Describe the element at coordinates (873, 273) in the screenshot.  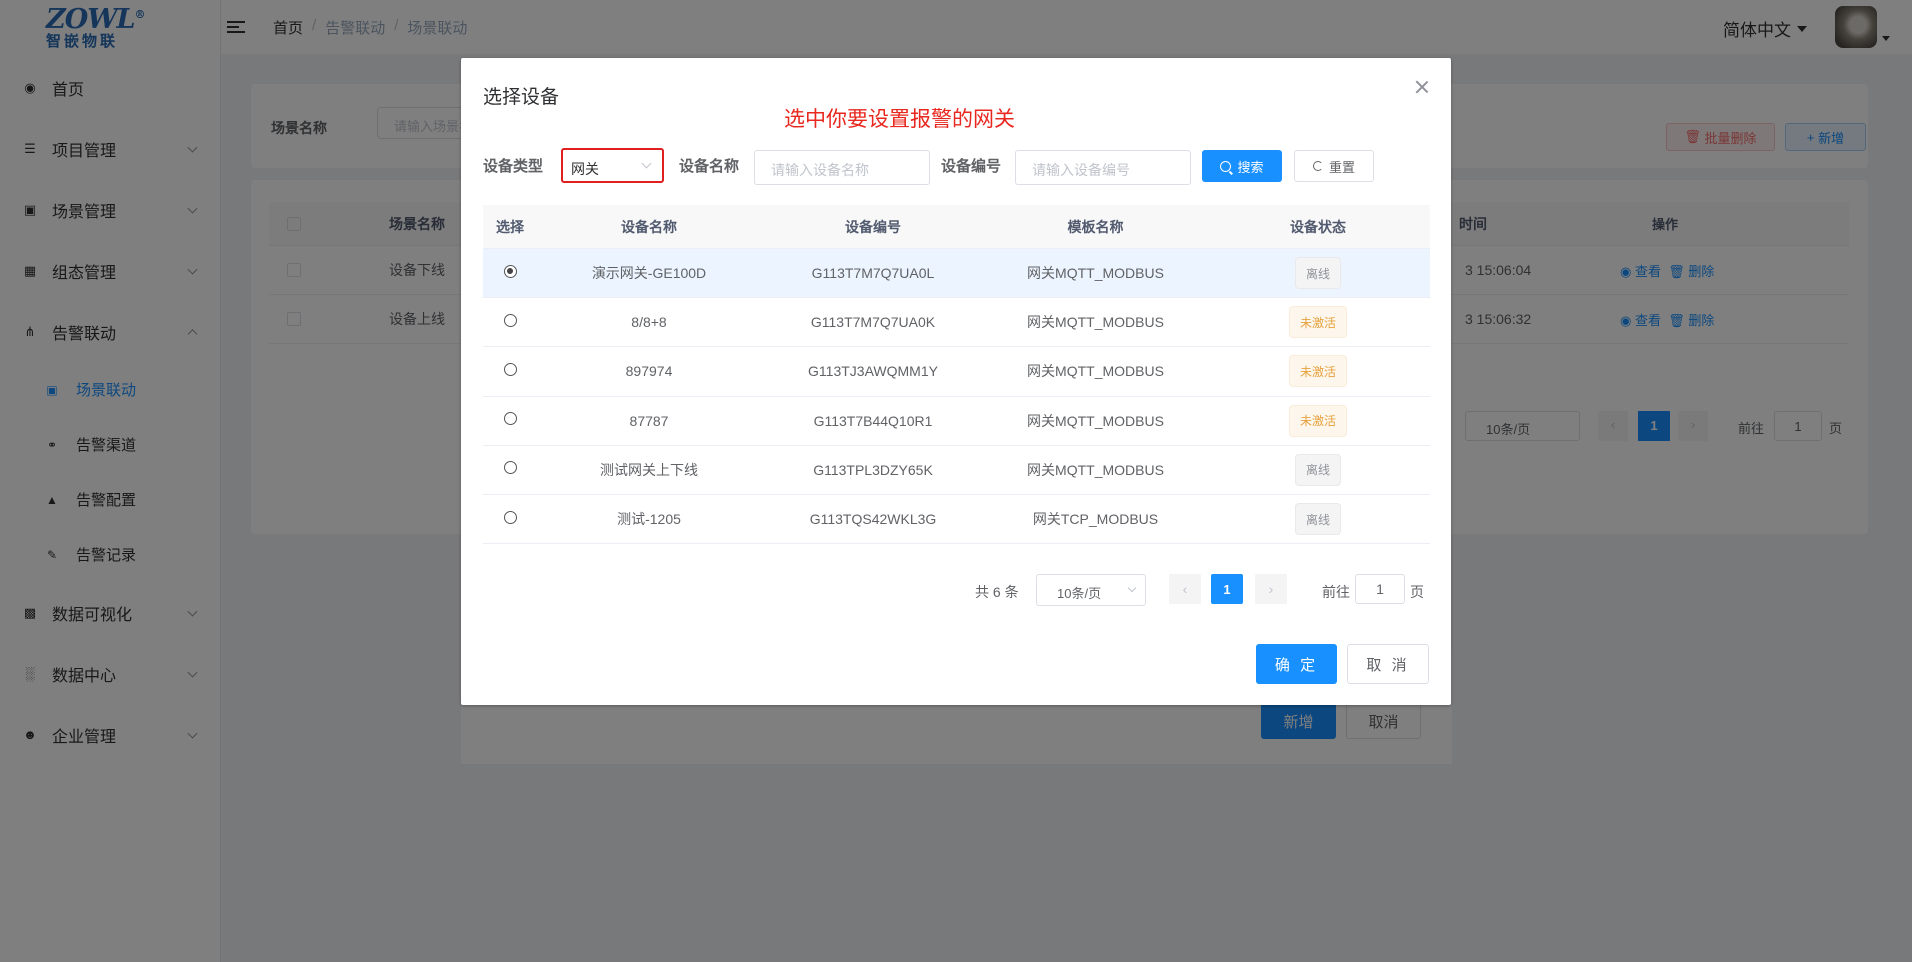
I see `device-code: G113T7M7Q7UA0L` at that location.